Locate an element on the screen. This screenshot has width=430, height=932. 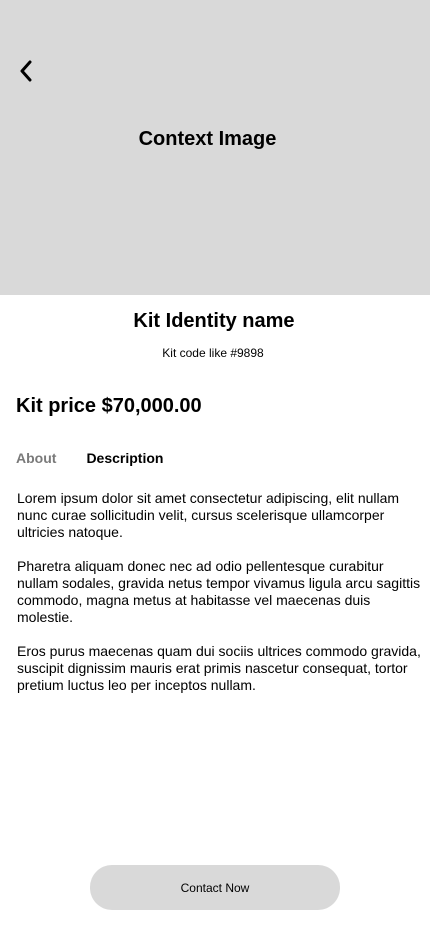
chevron-left-icon is located at coordinates (26, 71).